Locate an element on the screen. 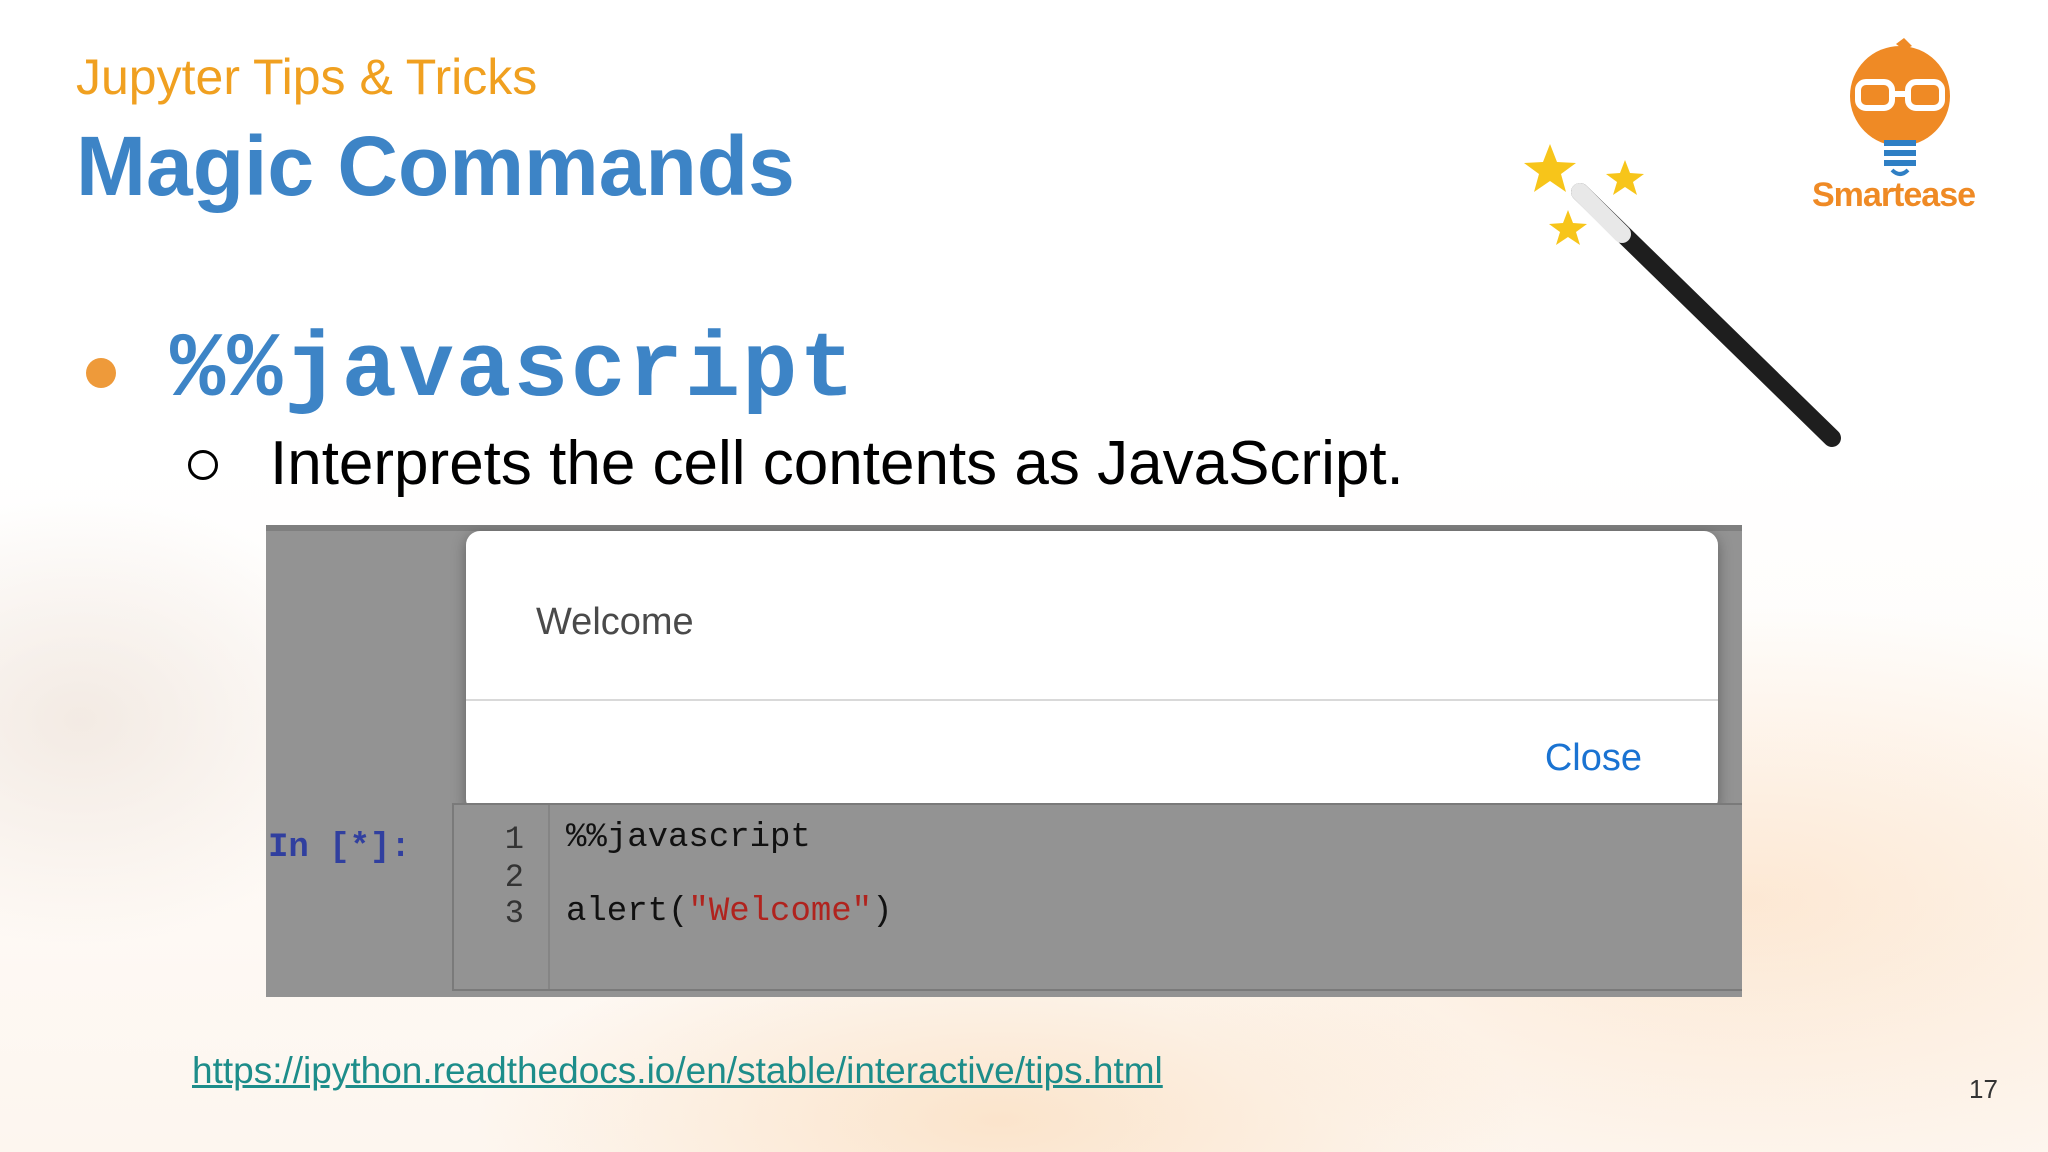 The image size is (2048, 1152). alert-message: Welcome is located at coordinates (615, 622).